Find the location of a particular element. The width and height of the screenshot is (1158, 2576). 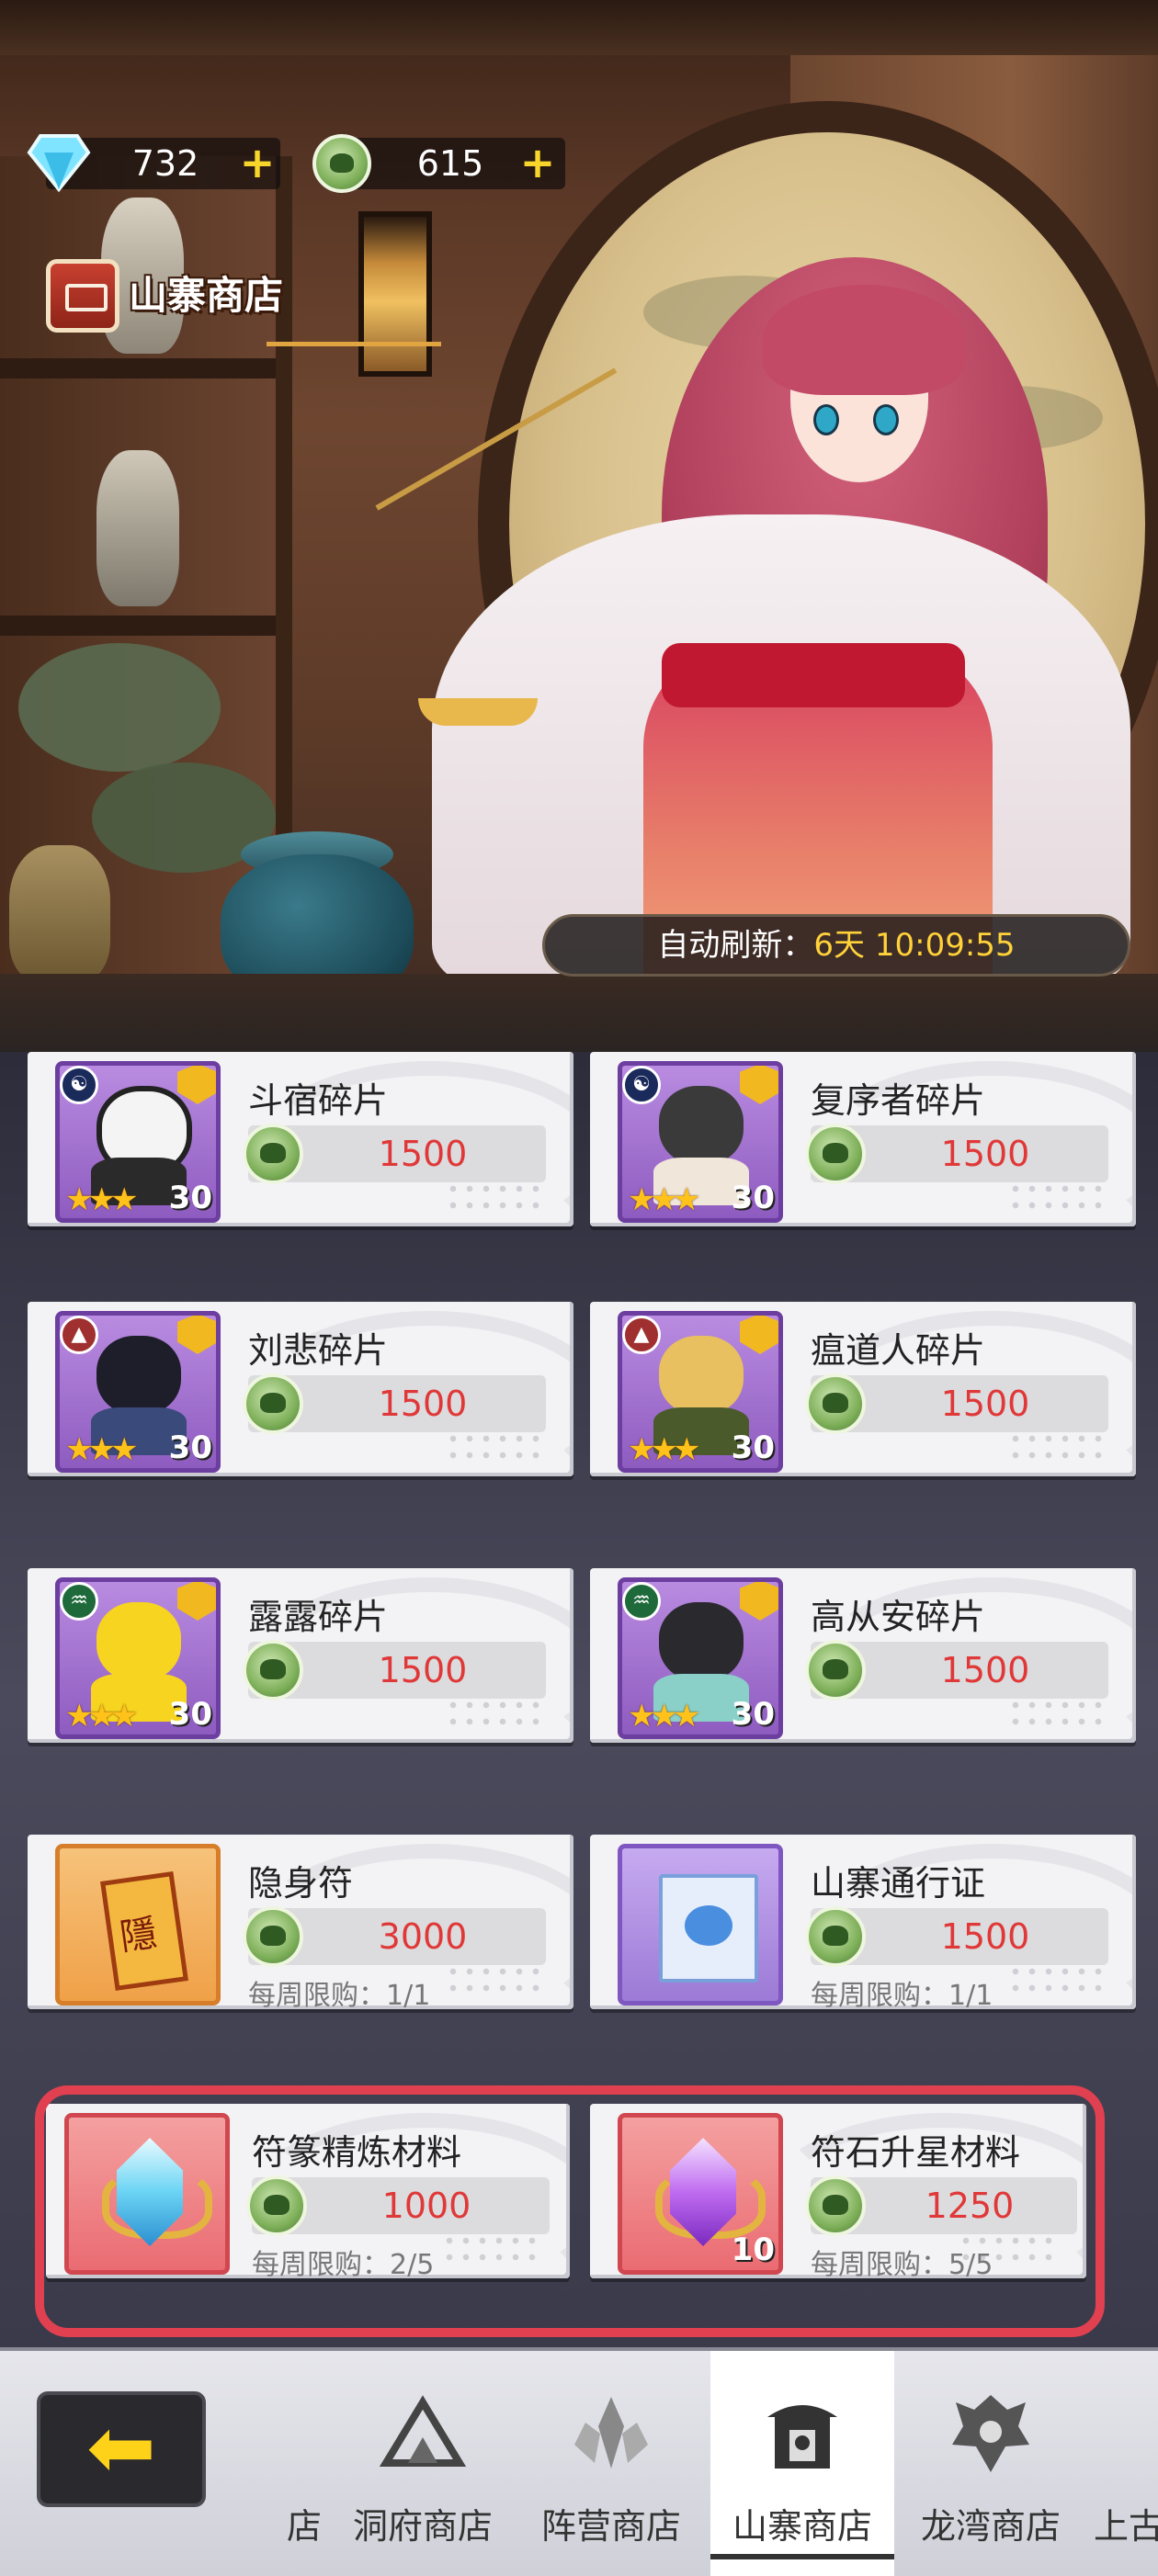

tab-cave-shop: 洞府商店 is located at coordinates (423, 2463).